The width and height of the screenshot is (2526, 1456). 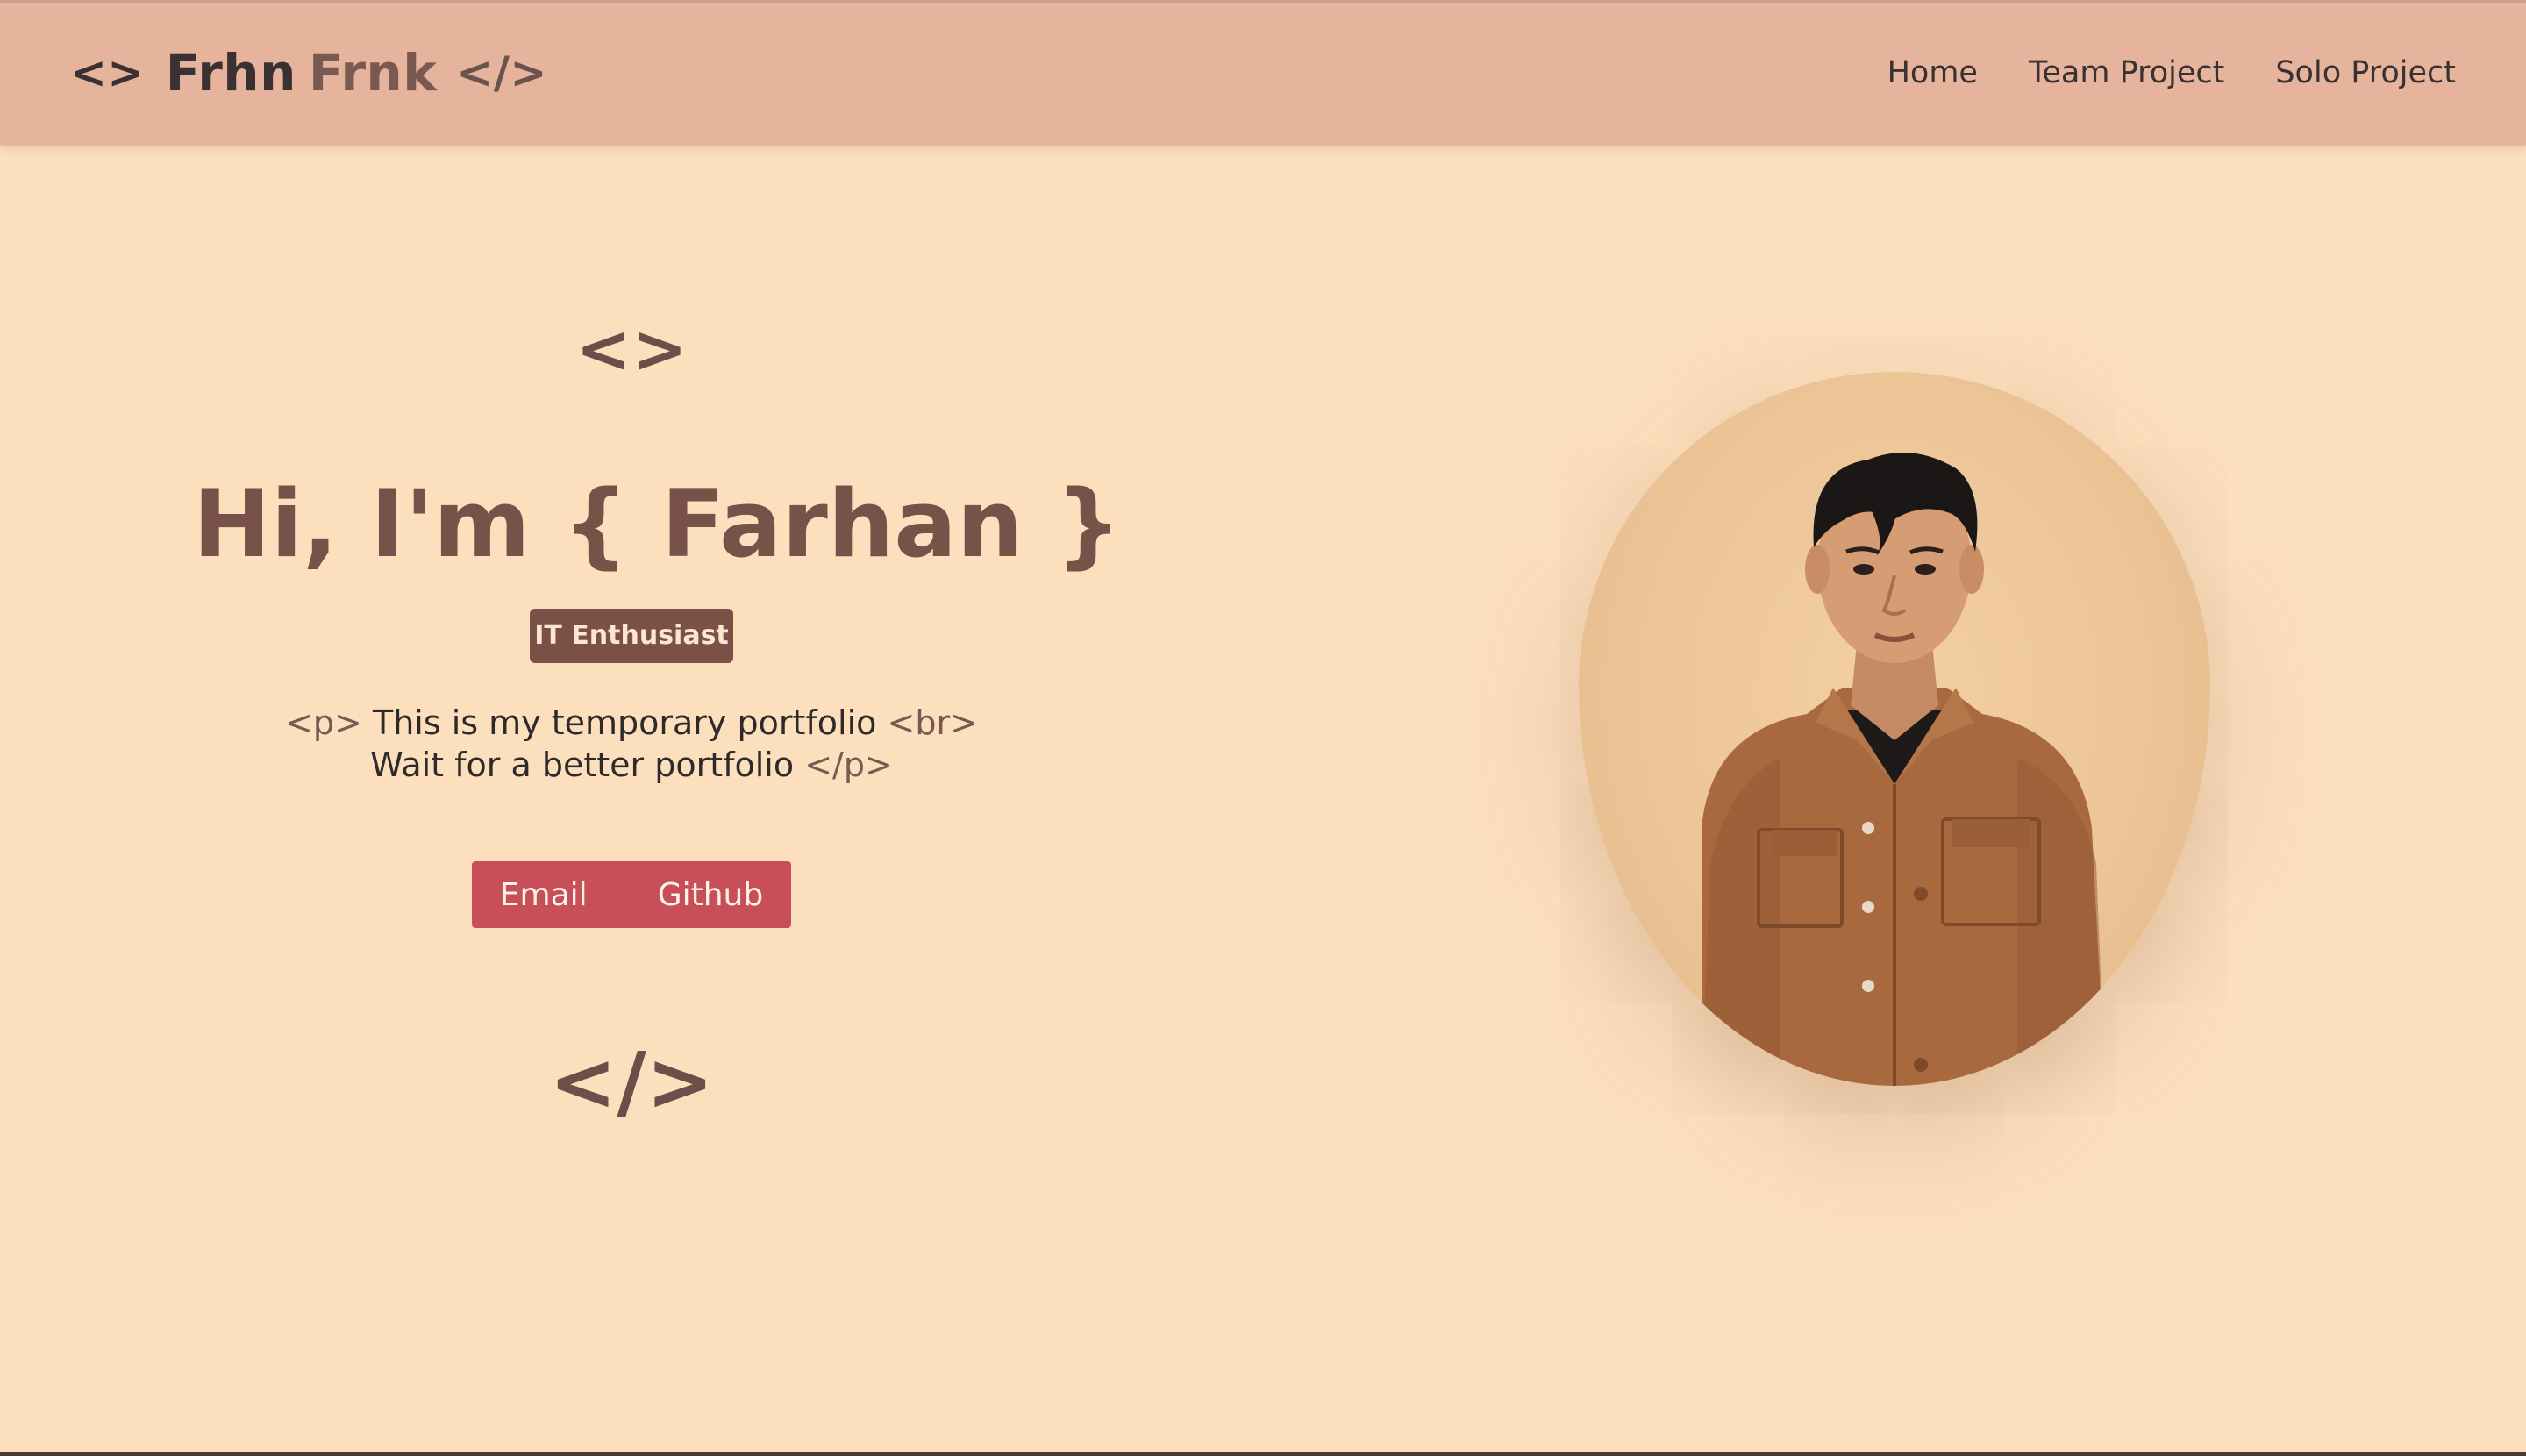 I want to click on code-bracket-open: <>, so click(x=631, y=349).